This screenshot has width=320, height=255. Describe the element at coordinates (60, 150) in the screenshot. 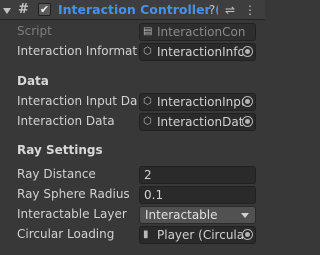

I see `section-title-ray-settings: Ray Settings` at that location.